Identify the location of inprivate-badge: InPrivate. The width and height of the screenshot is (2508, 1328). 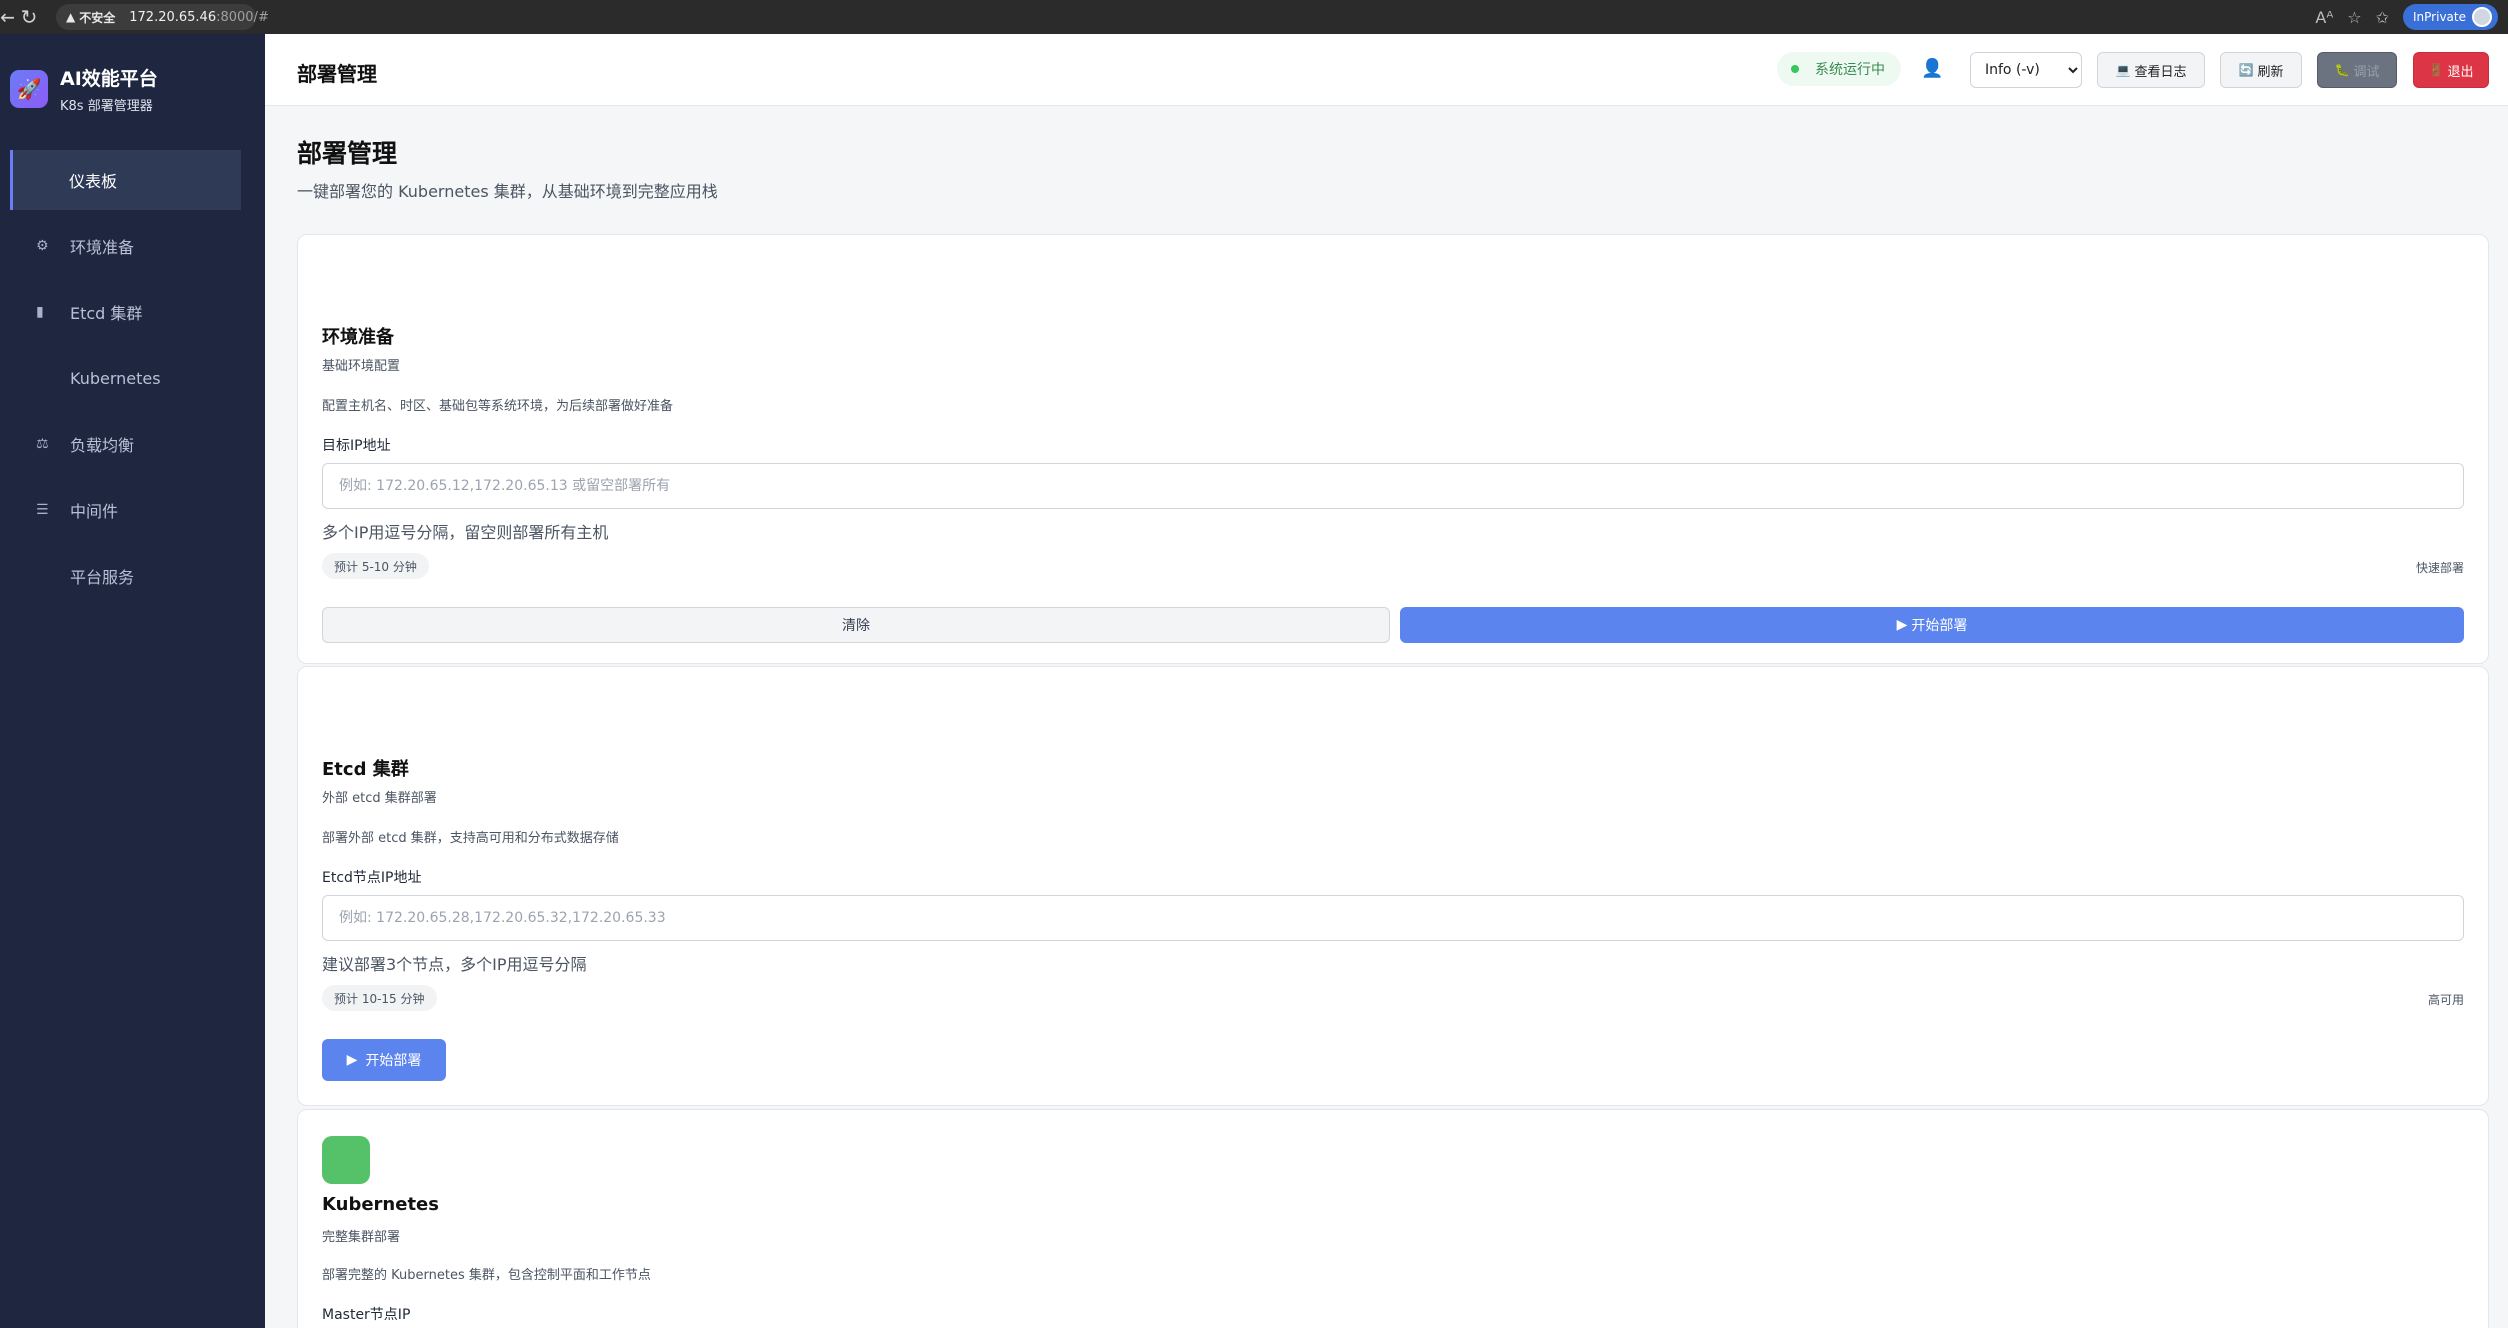
(2450, 17).